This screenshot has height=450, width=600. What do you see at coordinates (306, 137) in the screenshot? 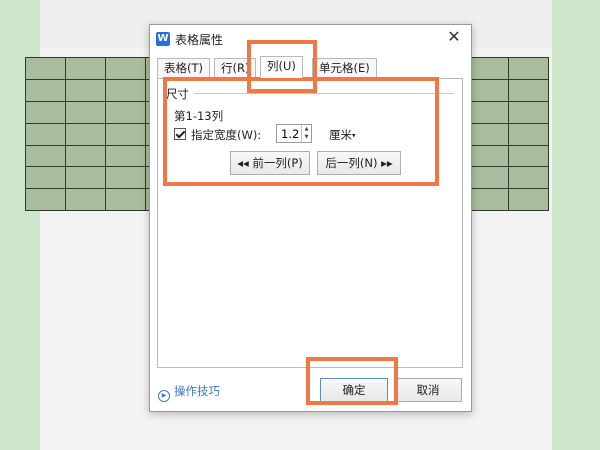
I see `spin-down-icon: ▼` at bounding box center [306, 137].